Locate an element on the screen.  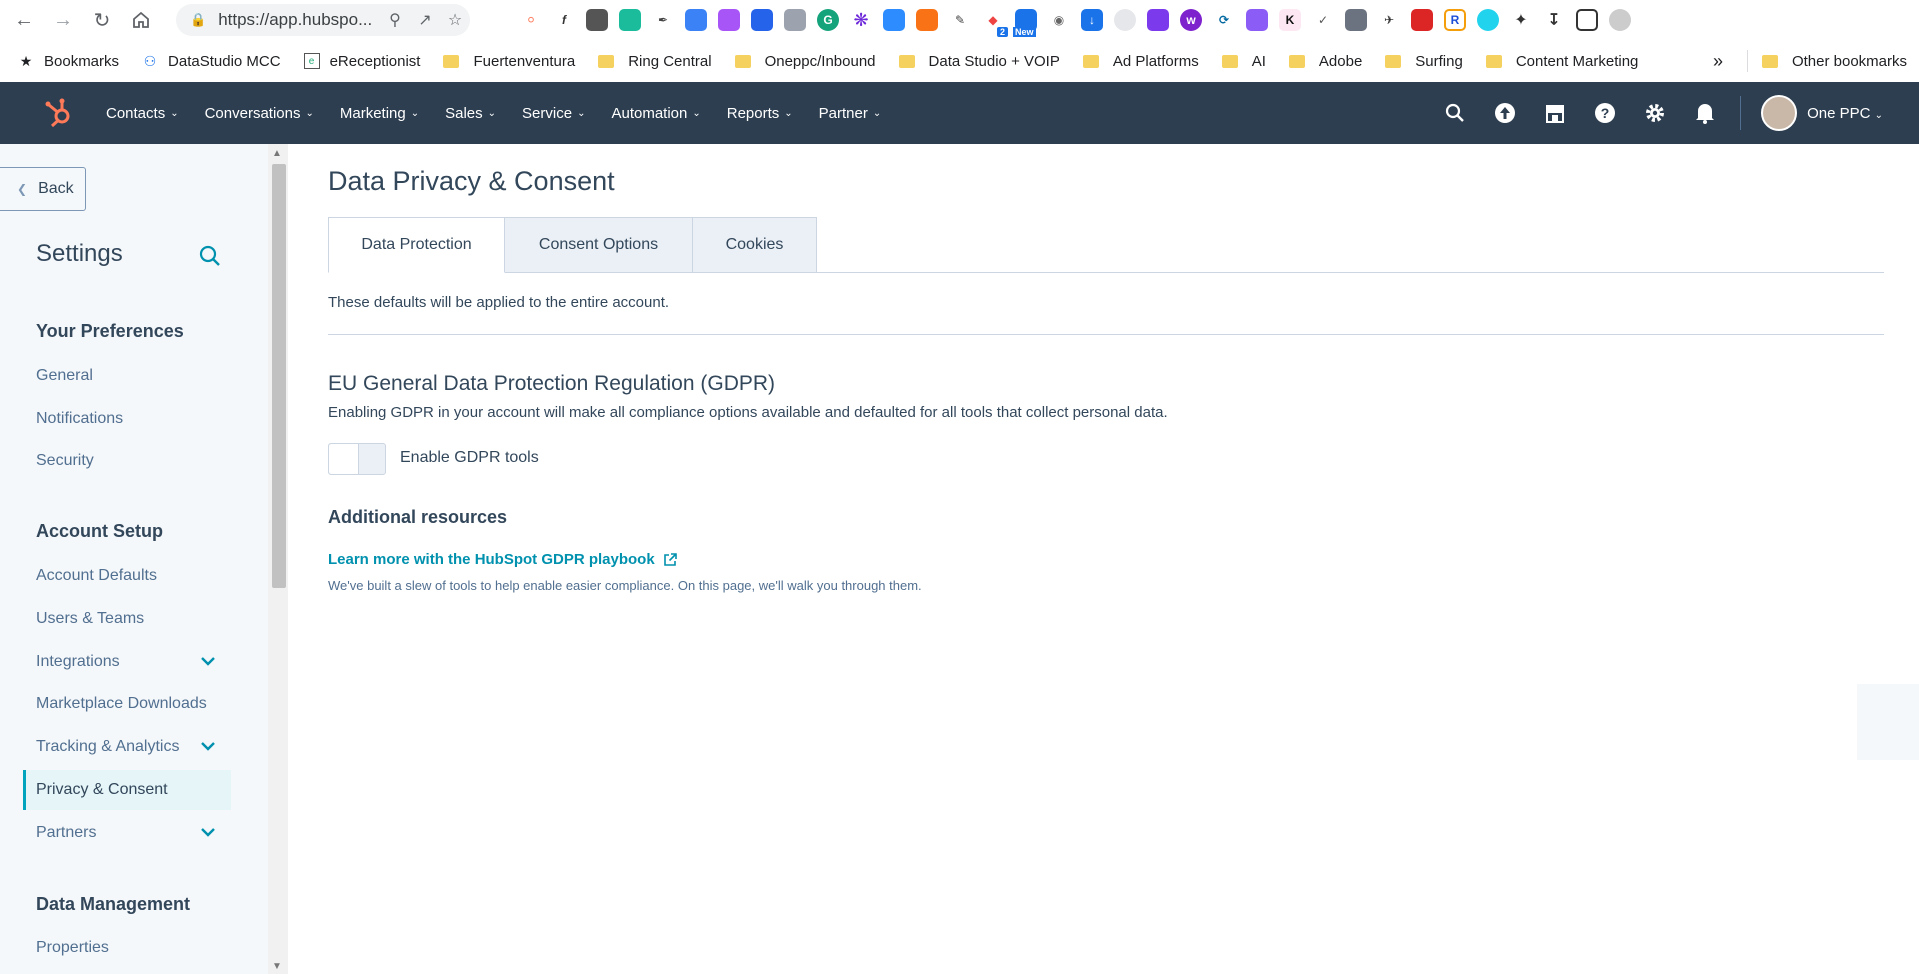
download-icon: ↧ is located at coordinates (1554, 20).